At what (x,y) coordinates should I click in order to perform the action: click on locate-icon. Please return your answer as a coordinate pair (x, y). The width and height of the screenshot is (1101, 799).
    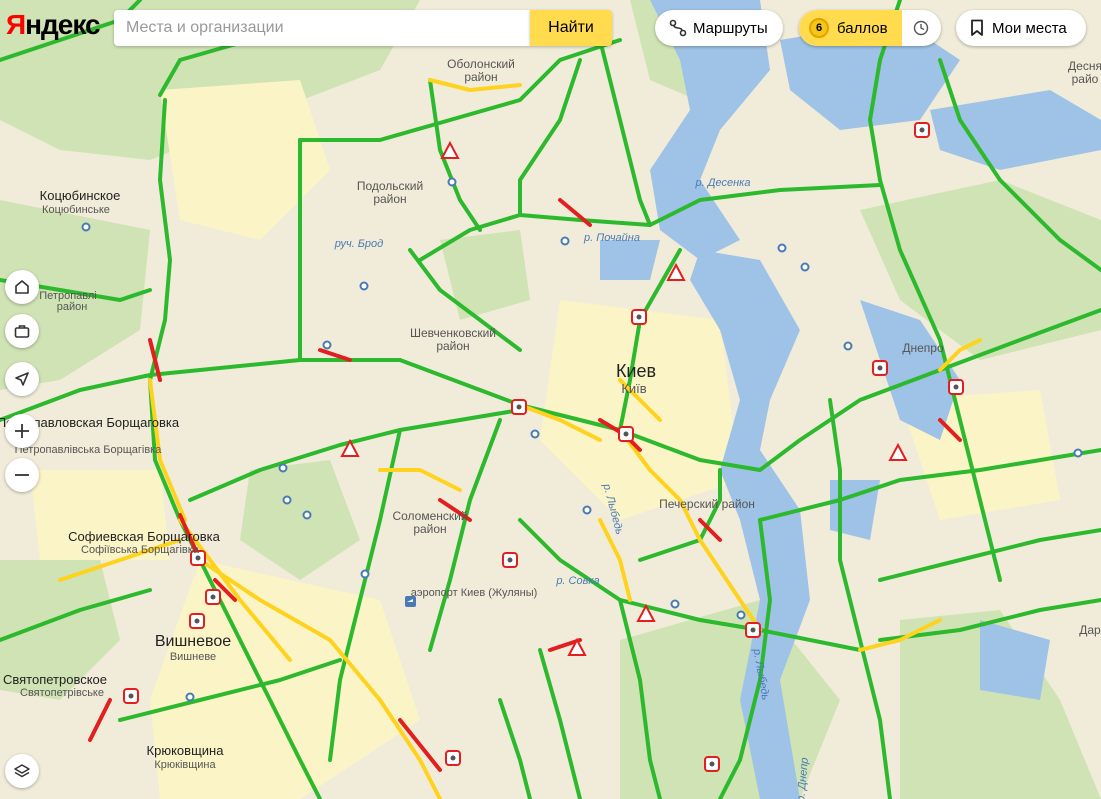
    Looking at the image, I should click on (22, 379).